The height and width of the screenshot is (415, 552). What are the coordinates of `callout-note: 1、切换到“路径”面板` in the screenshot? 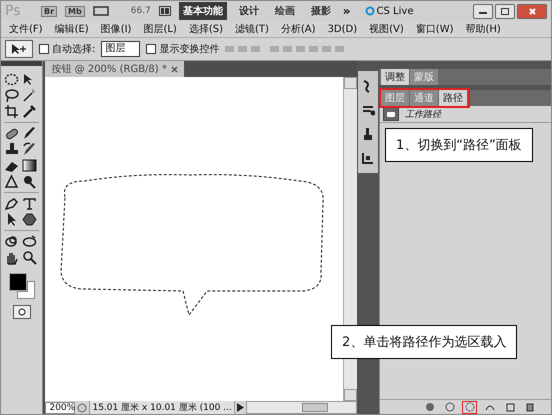 It's located at (459, 145).